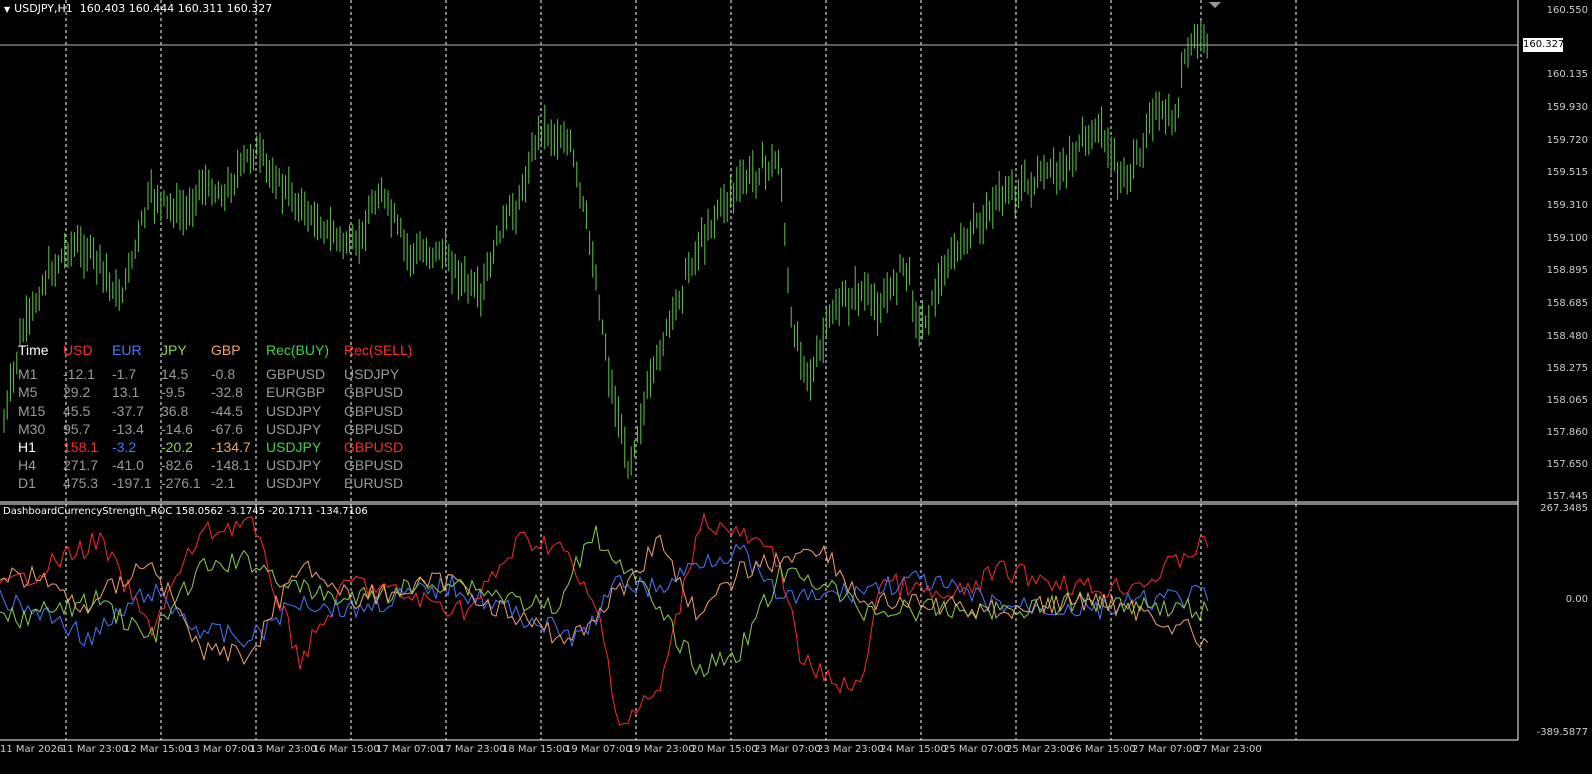 The height and width of the screenshot is (774, 1592). Describe the element at coordinates (127, 350) in the screenshot. I see `dashboard-header-cell: EUR` at that location.